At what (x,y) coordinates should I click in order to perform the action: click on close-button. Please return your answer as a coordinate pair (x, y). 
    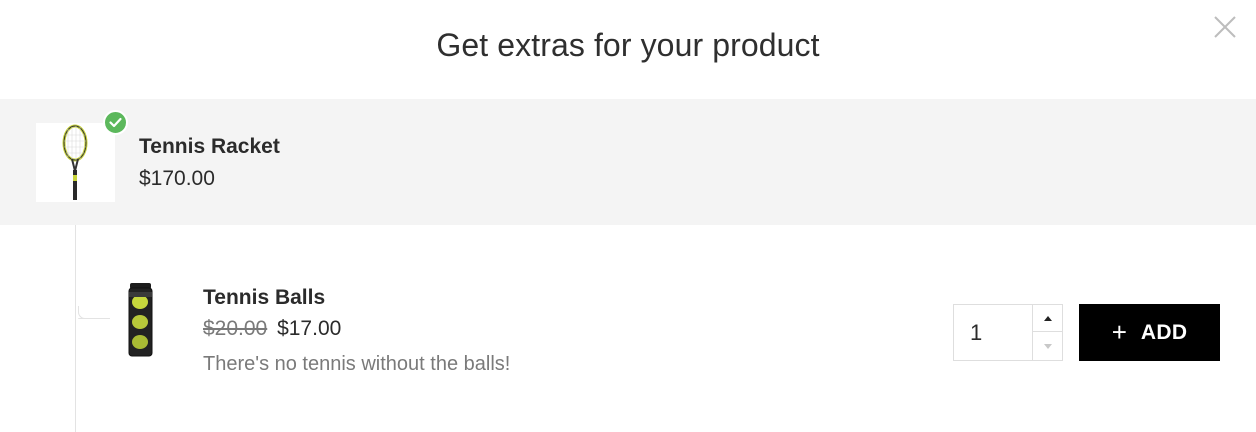
    Looking at the image, I should click on (1225, 27).